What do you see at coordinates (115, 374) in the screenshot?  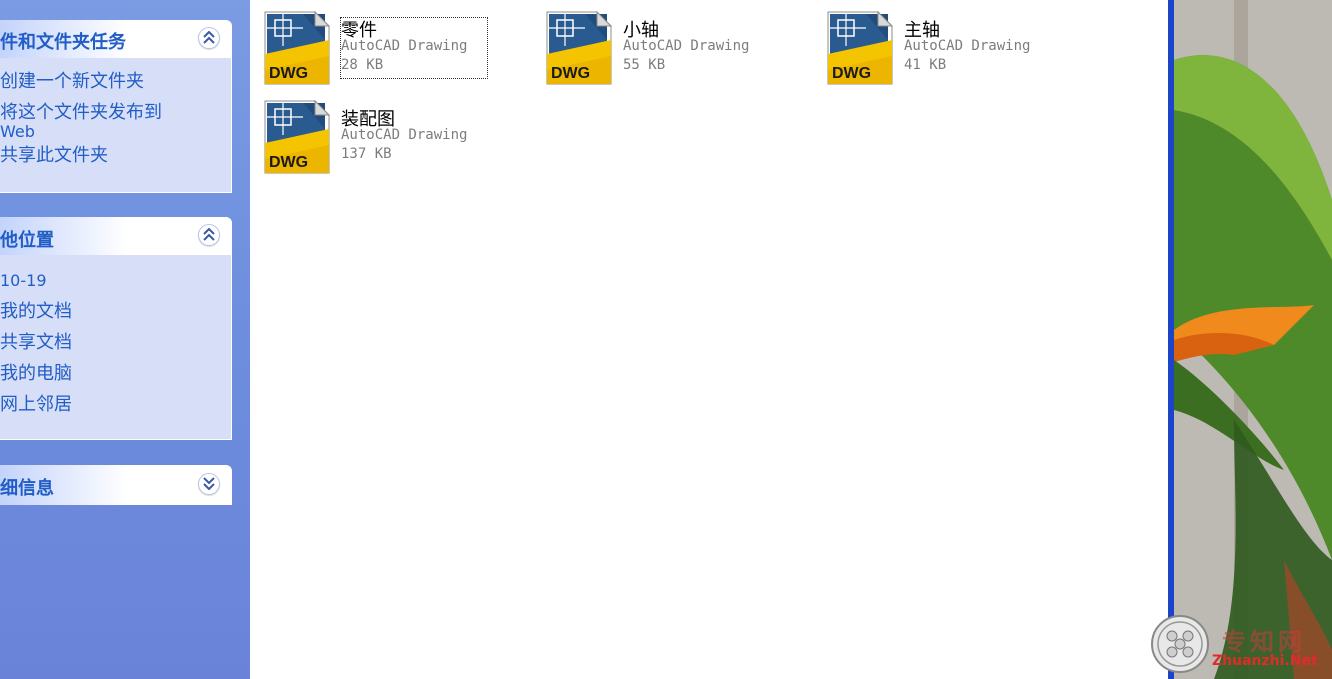 I see `place-my-computer: 我的电脑` at bounding box center [115, 374].